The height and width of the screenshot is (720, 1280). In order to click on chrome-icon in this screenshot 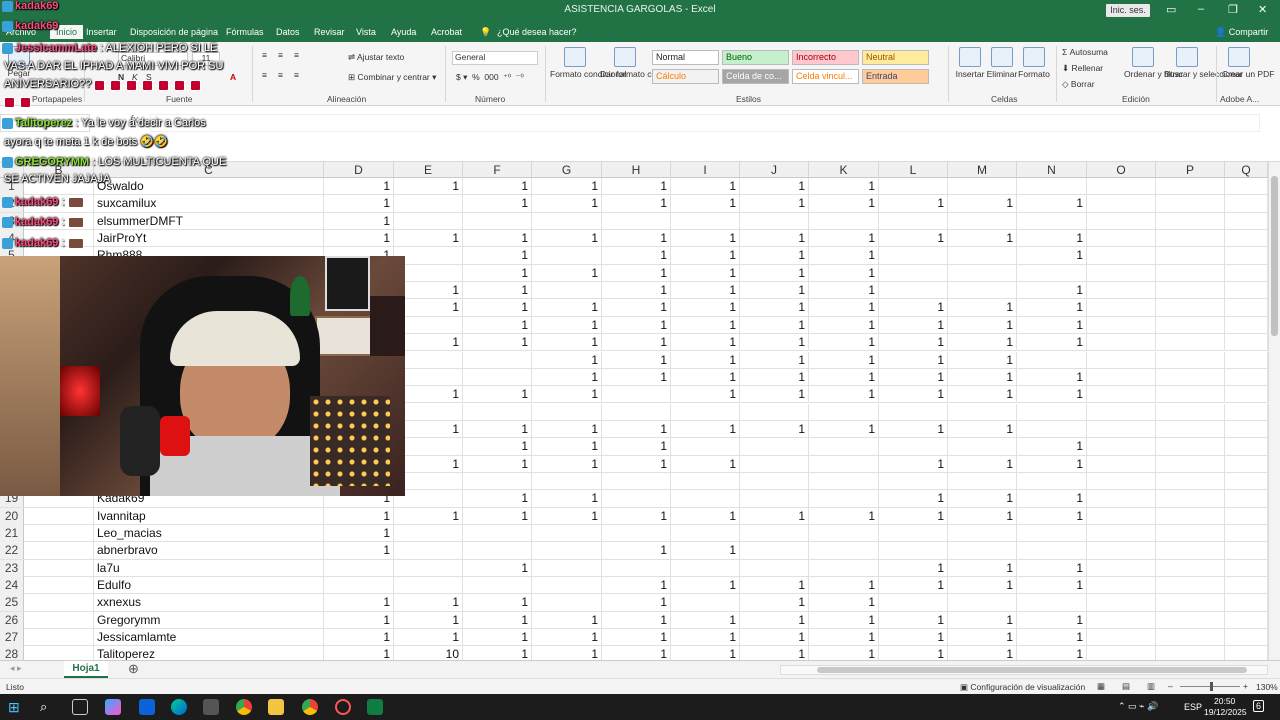, I will do `click(244, 707)`.